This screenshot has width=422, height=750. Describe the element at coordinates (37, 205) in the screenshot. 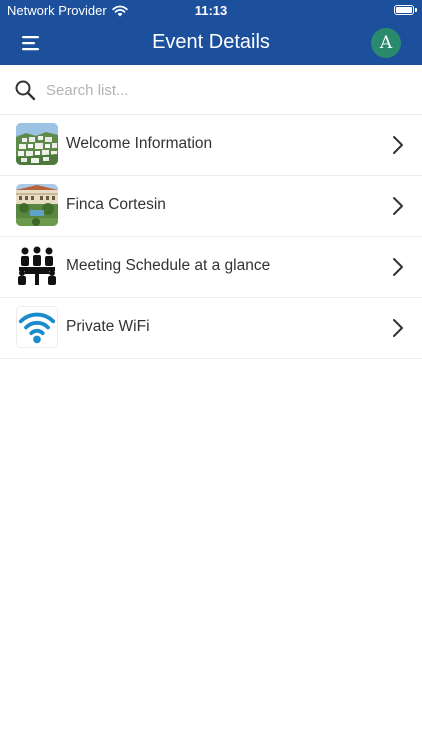

I see `hotel-photo-thumbnail` at that location.